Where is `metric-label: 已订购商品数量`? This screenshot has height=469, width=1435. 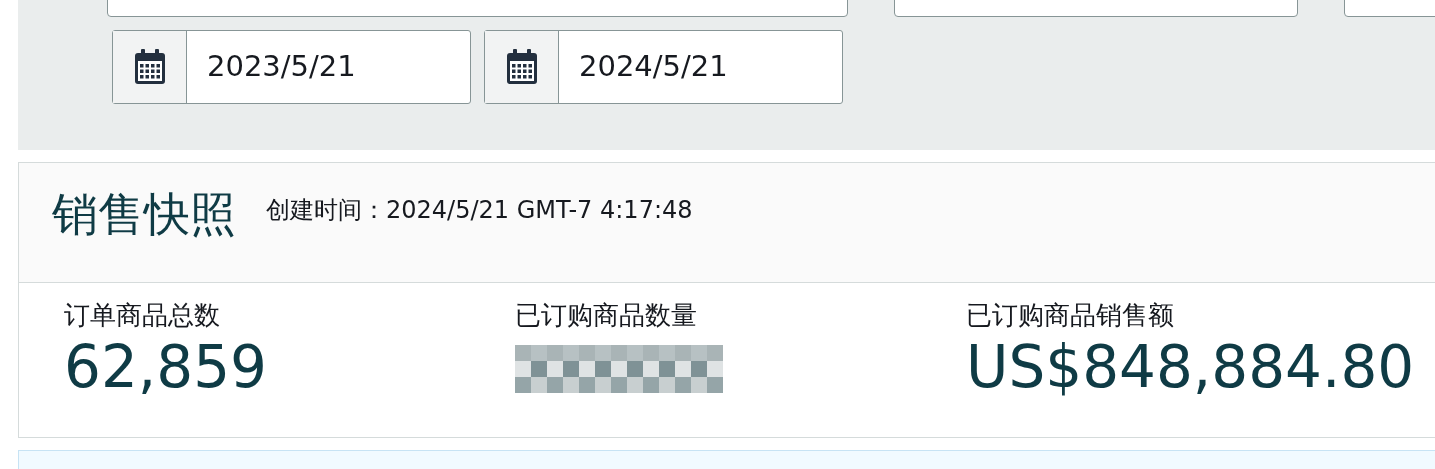 metric-label: 已订购商品数量 is located at coordinates (606, 315).